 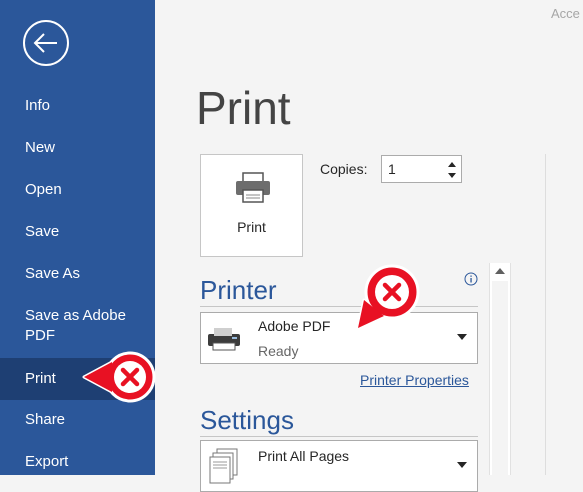 I want to click on settings-scrollbar, so click(x=500, y=369).